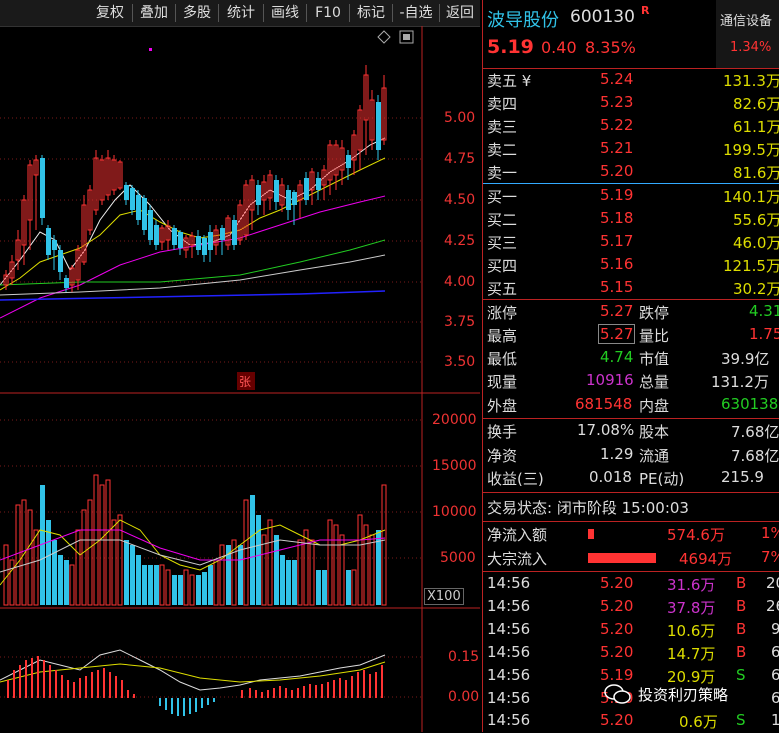  Describe the element at coordinates (633, 312) in the screenshot. I see `stat-row: 涨停 5.27 跌停 4.31` at that location.